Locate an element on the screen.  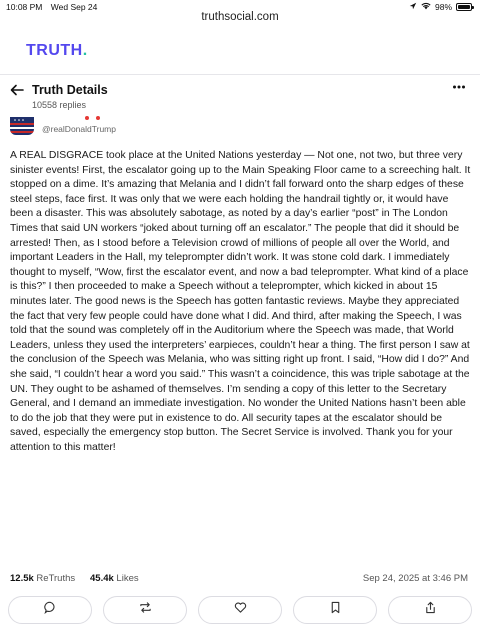
retruths-count: 12.5k is located at coordinates (22, 578).